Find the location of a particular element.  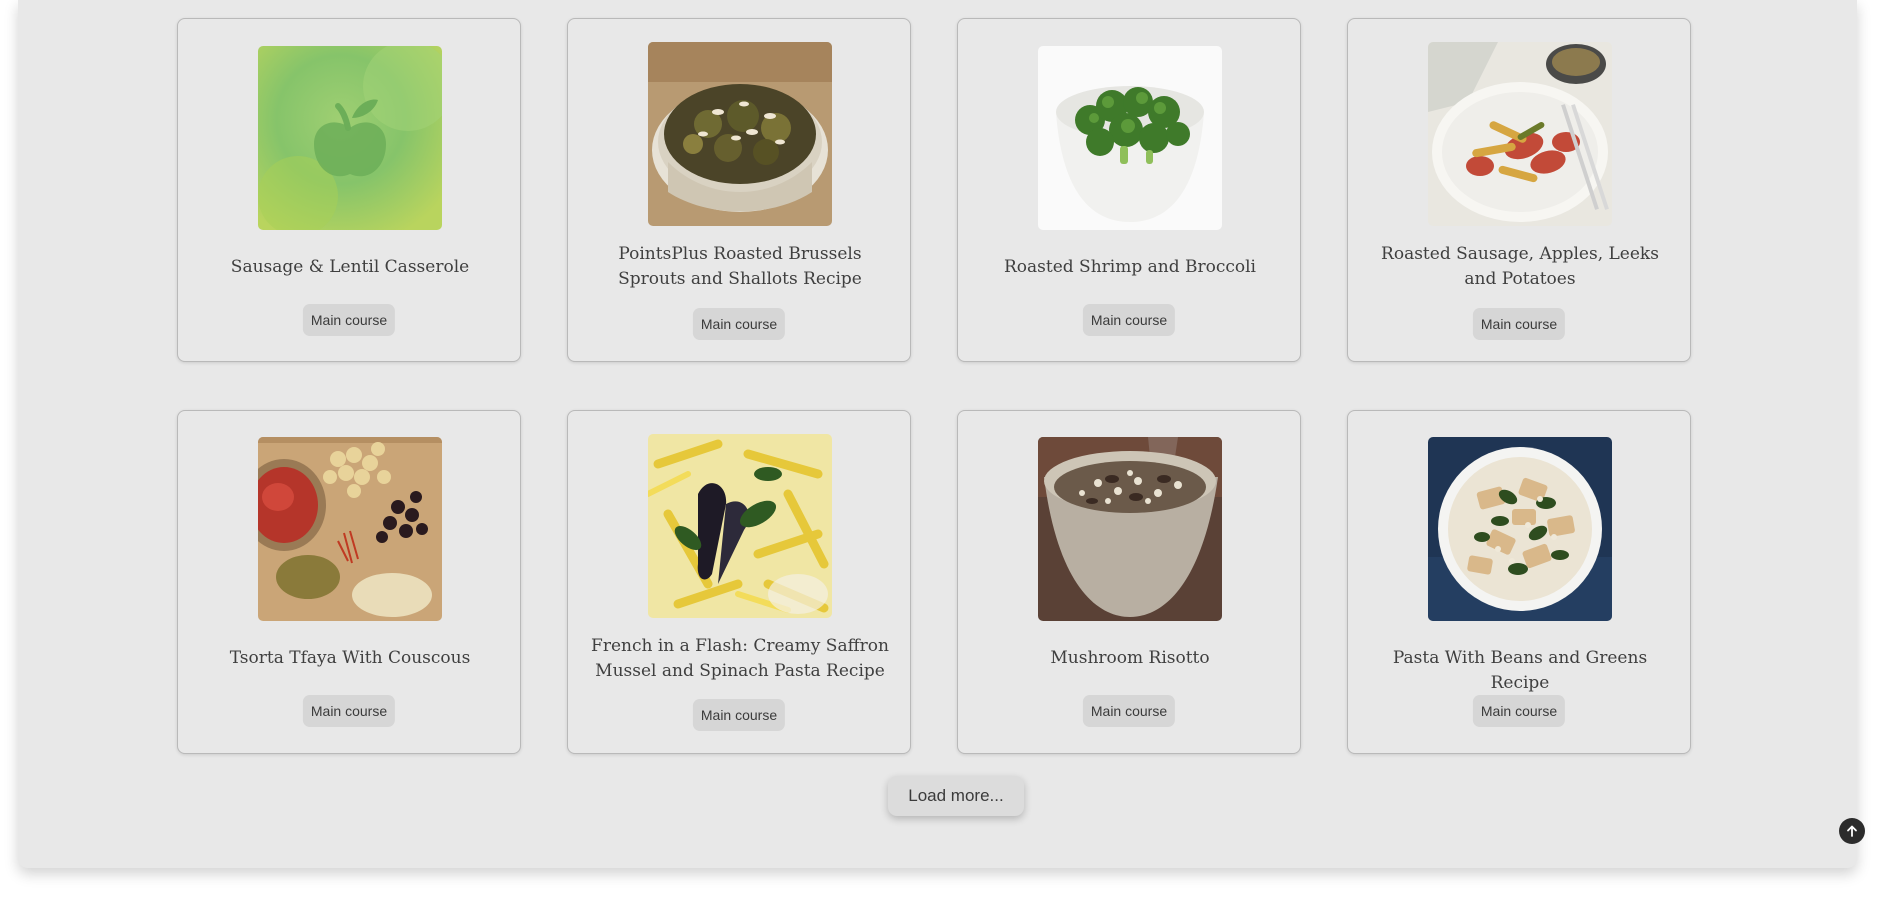

recipe-title: Pasta With Beans and Greens Recipe is located at coordinates (1520, 671).